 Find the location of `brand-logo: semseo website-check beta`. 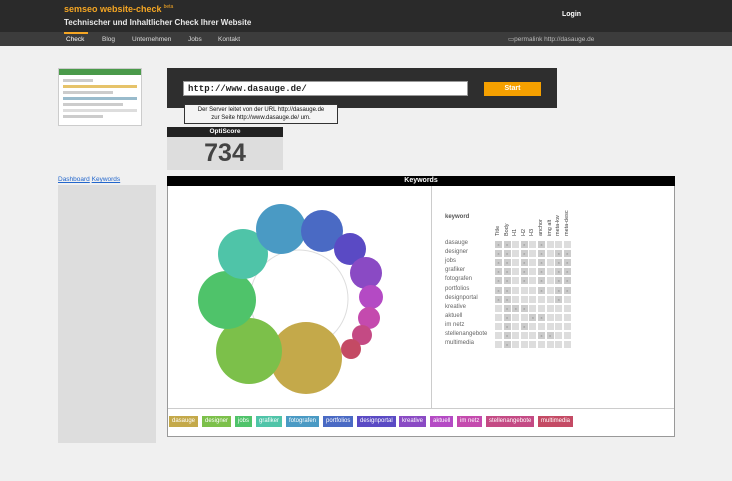

brand-logo: semseo website-check beta is located at coordinates (118, 9).